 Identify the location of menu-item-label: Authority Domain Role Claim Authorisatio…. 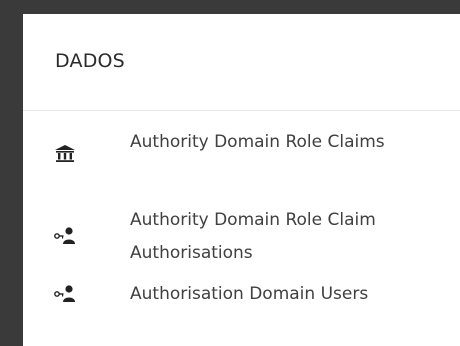
(253, 236).